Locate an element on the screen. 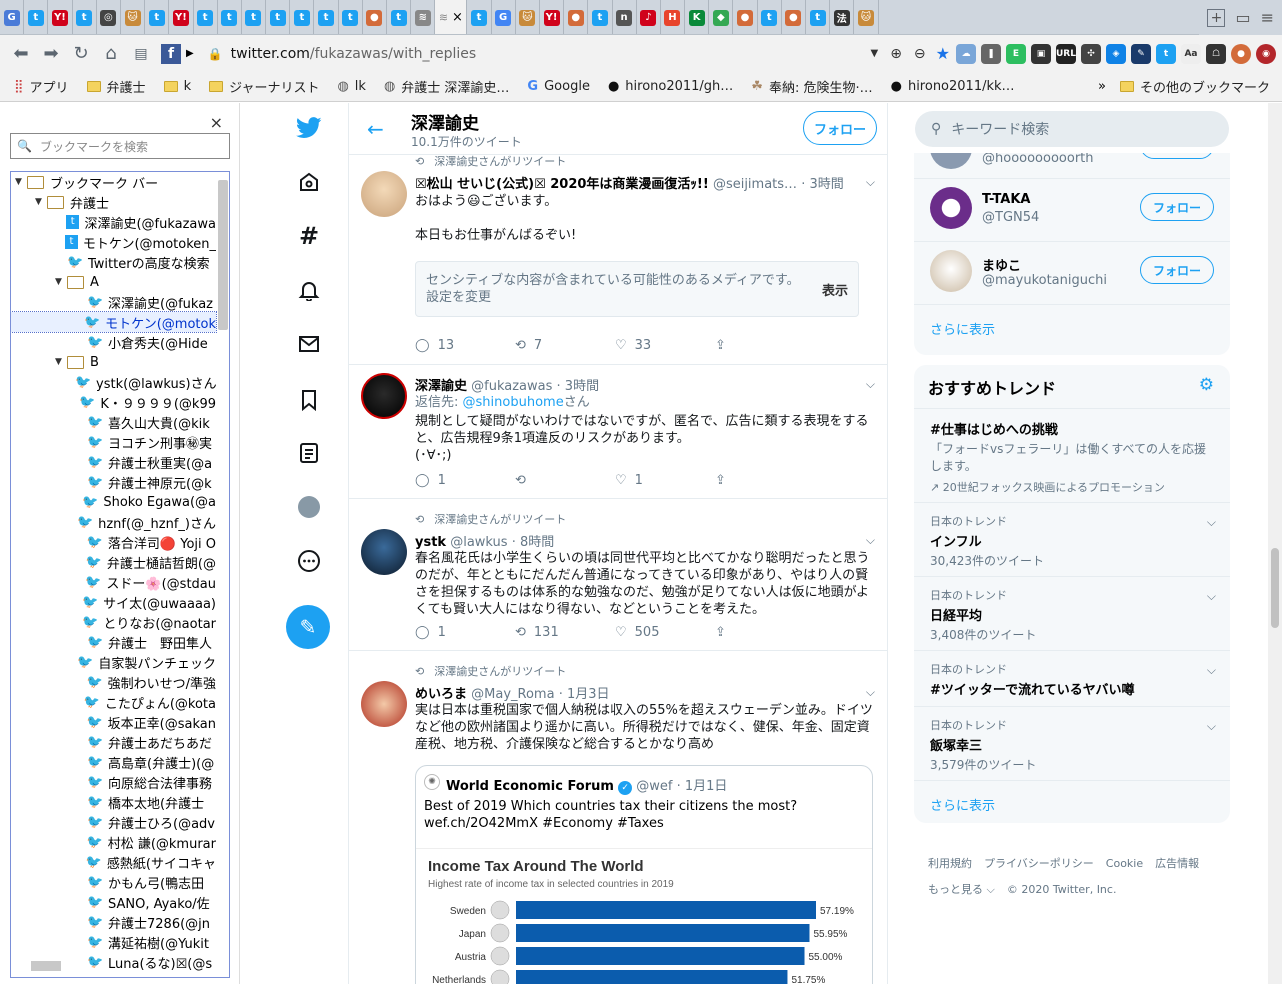 This screenshot has height=984, width=1282. gear-ext-icon: ✣ is located at coordinates (1091, 53).